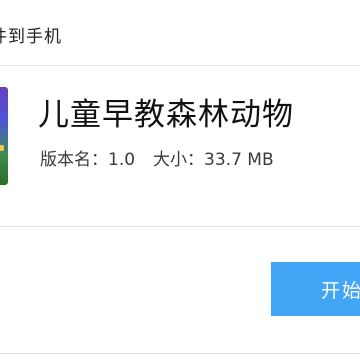 The width and height of the screenshot is (360, 360). I want to click on app-meta: 版本名：1.0 大小：33.7 MB, so click(157, 157).